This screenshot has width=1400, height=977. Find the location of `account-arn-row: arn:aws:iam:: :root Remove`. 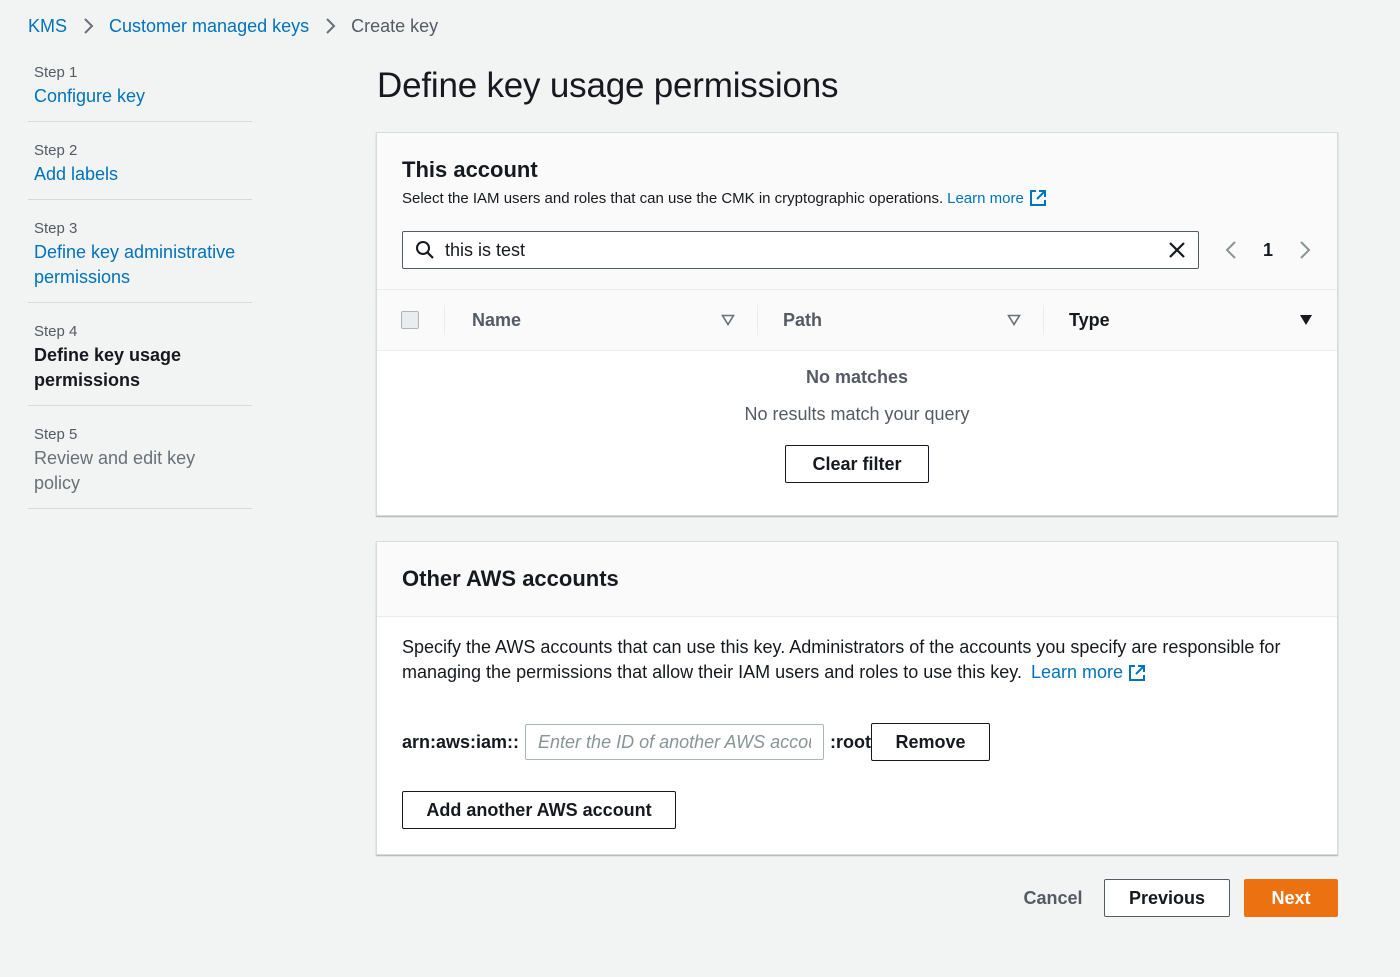

account-arn-row: arn:aws:iam:: :root Remove is located at coordinates (857, 742).